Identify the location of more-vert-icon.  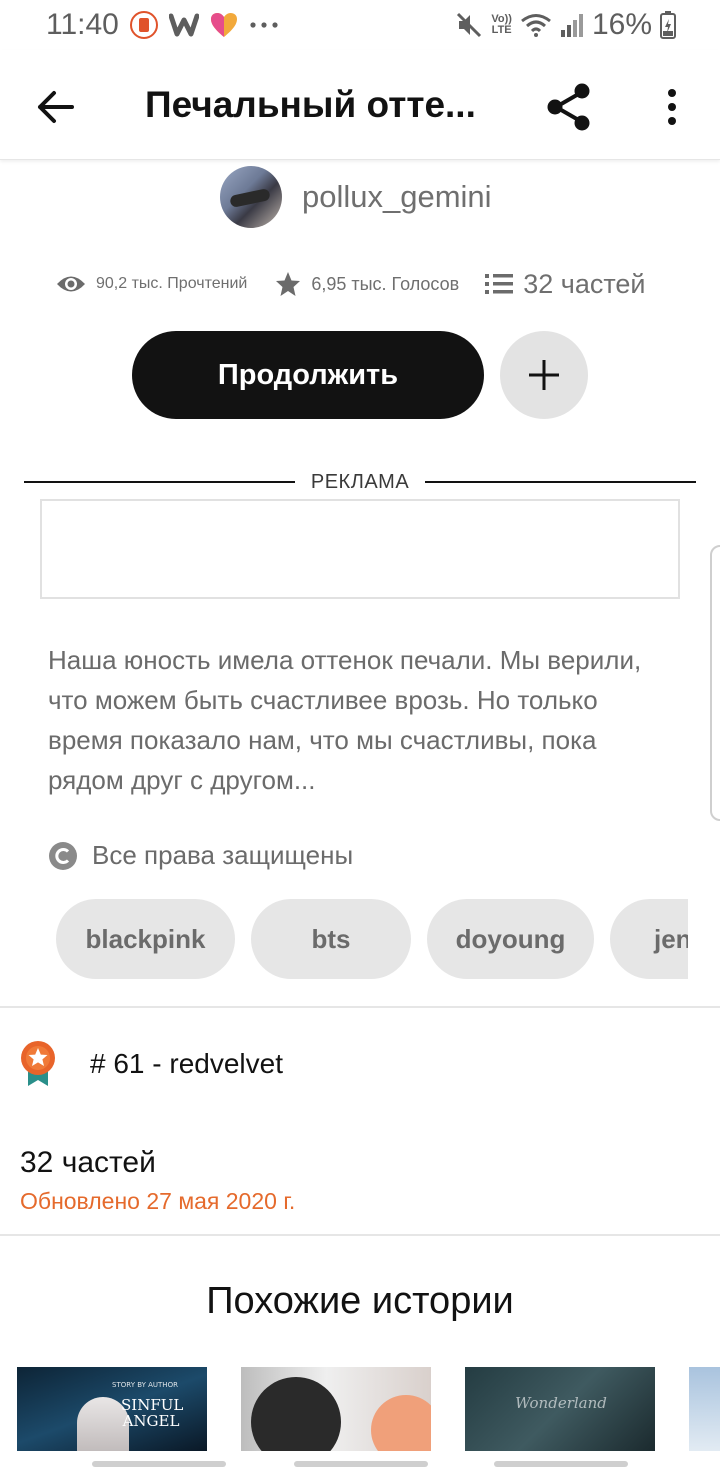
(672, 107).